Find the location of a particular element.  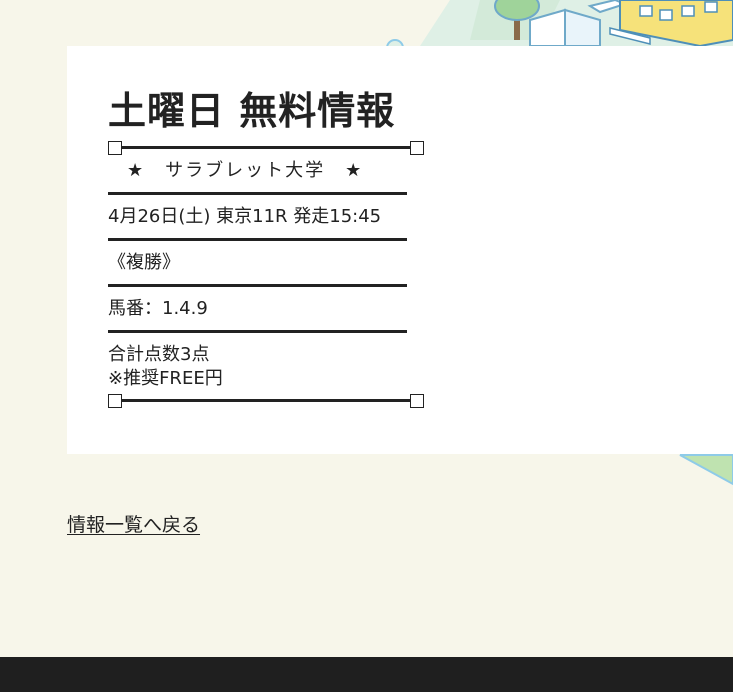

back-to-list-link: 情報一覧へ戻る is located at coordinates (133, 525).